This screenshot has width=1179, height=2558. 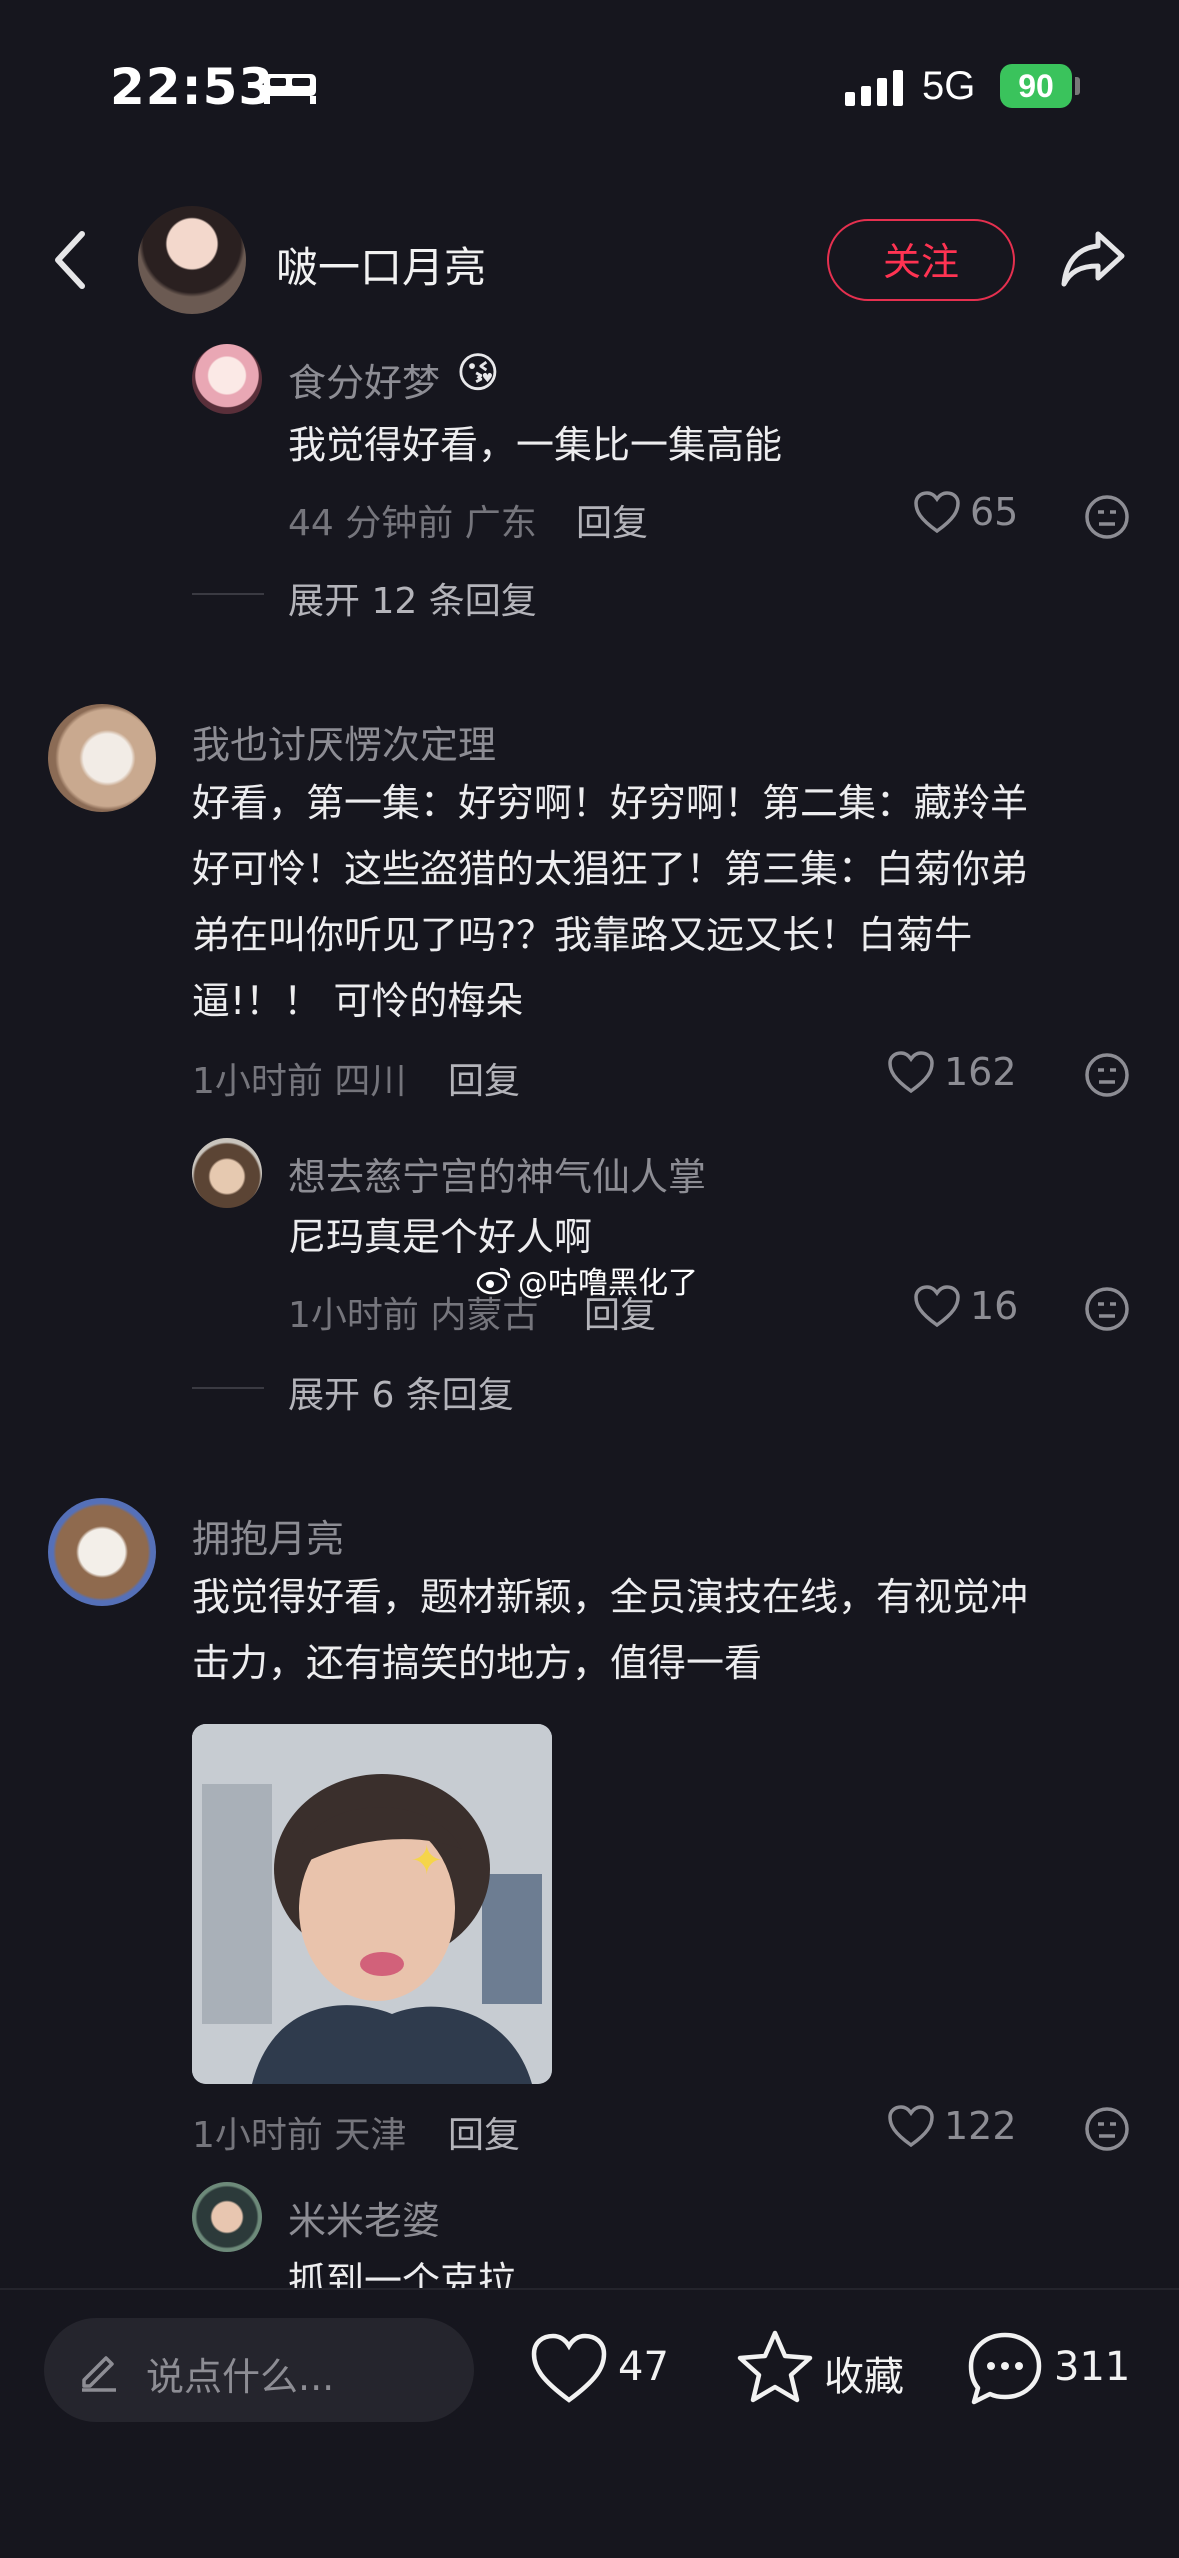 I want to click on status-time: 22:53, so click(x=192, y=87).